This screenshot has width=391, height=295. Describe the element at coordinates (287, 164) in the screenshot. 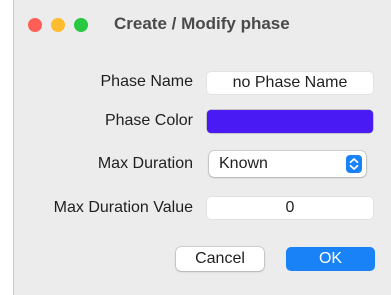

I see `max-duration-select: Known` at that location.